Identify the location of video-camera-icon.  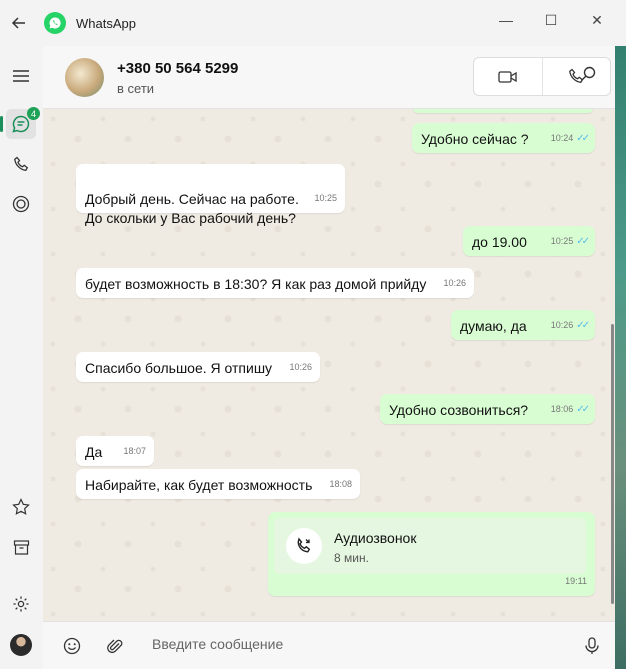
(507, 76).